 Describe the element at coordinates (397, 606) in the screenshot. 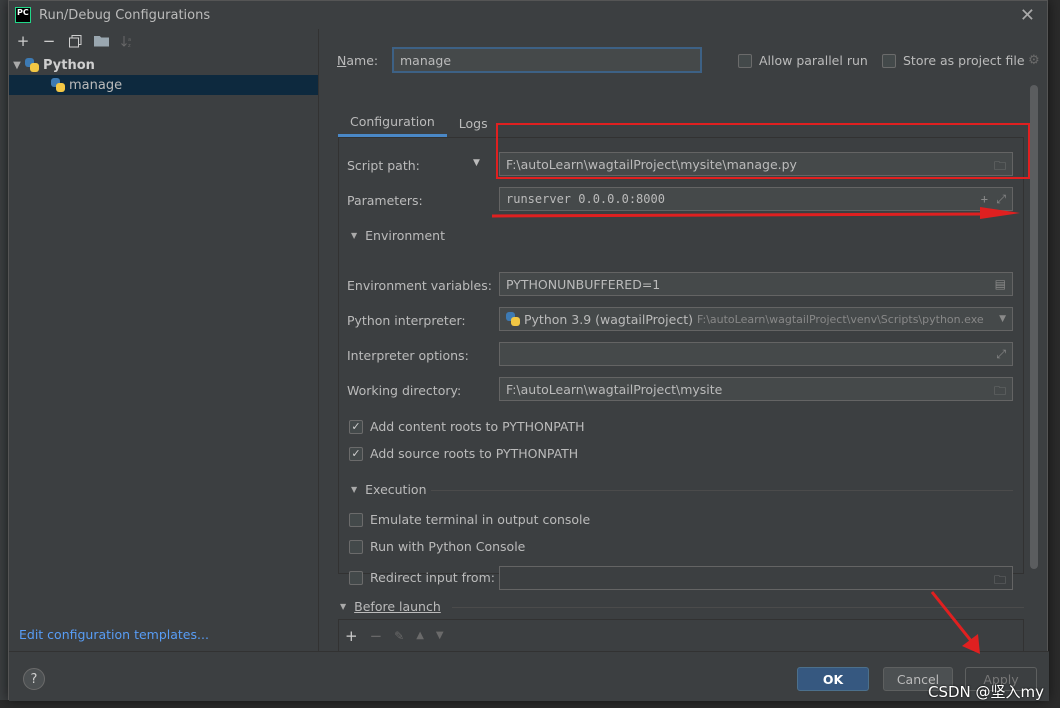

I see `before-launch-label: Before launch` at that location.